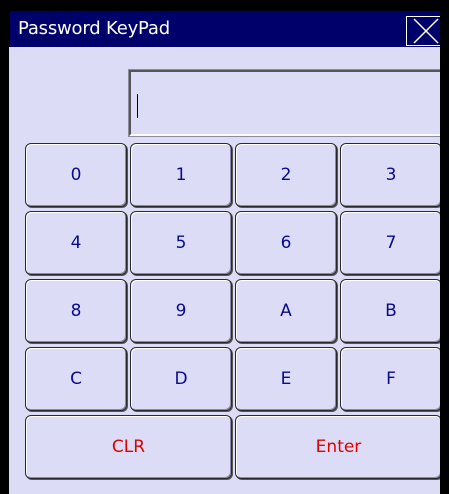  What do you see at coordinates (286, 175) in the screenshot?
I see `key-2: 2` at bounding box center [286, 175].